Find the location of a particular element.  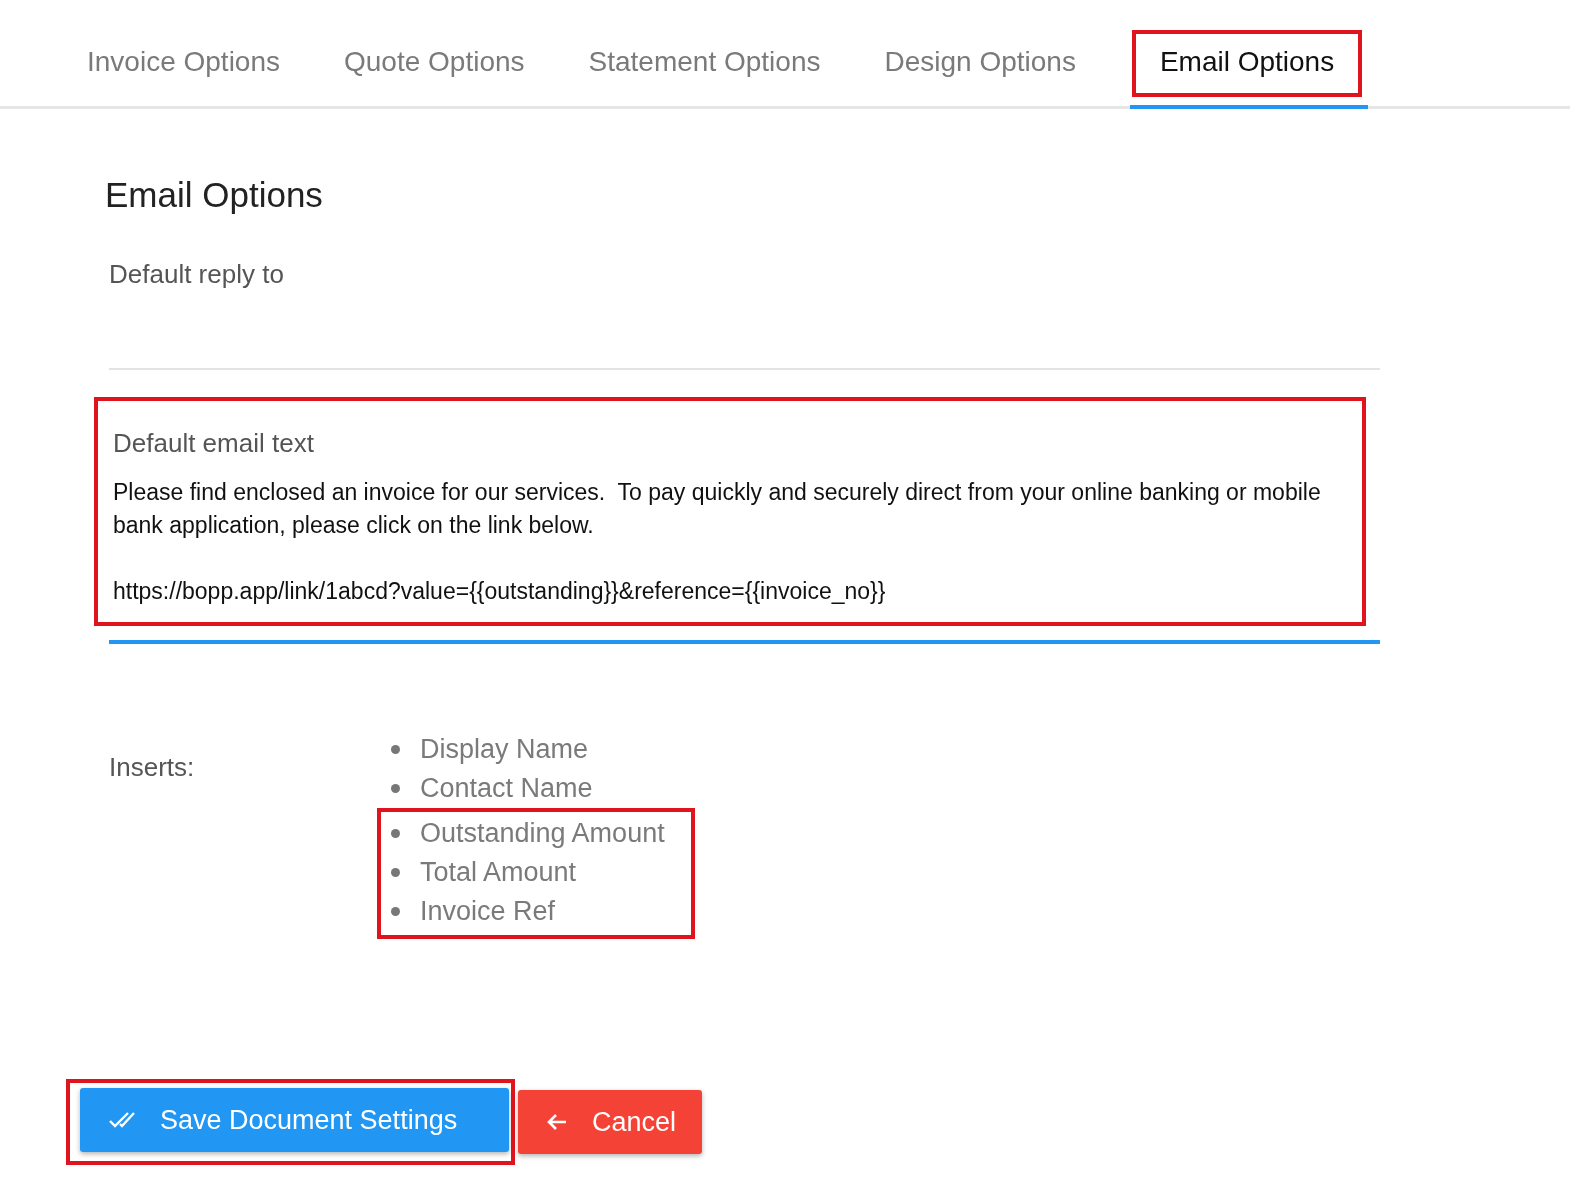

page-heading: Email Options is located at coordinates (214, 195).